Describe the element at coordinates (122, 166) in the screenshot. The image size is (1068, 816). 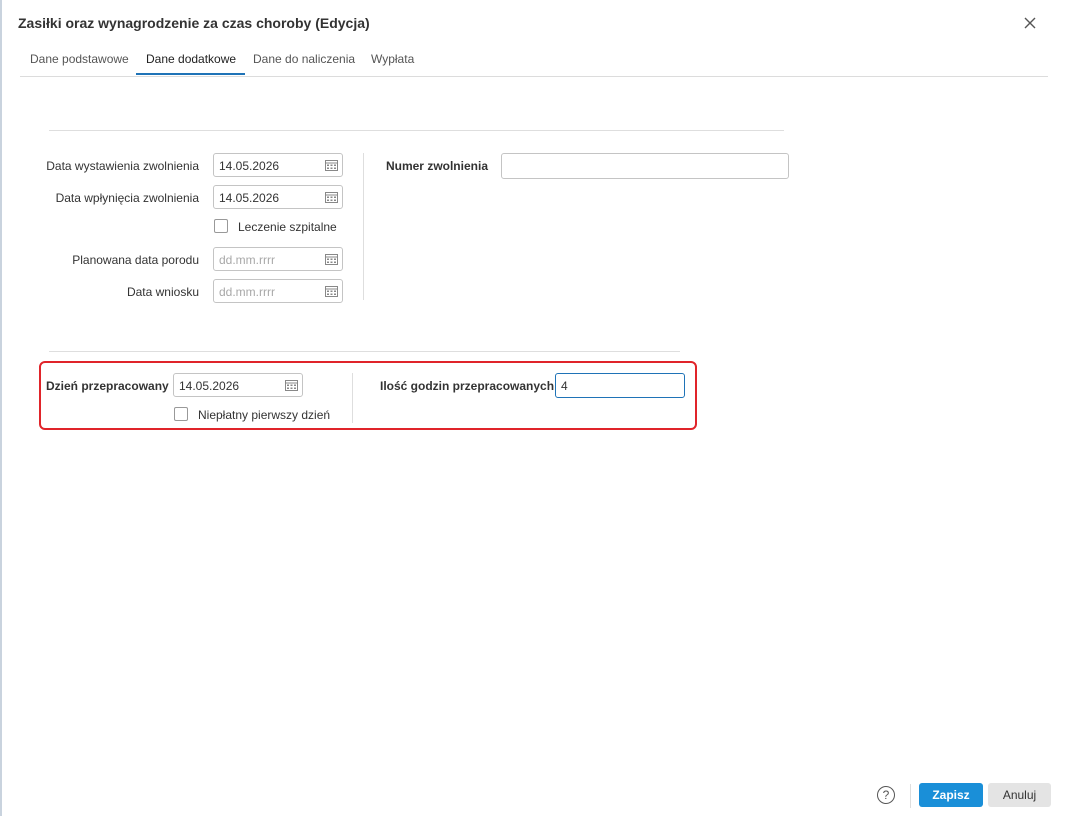
I see `issue-date-label: Data wystawienia zwolnienia` at that location.